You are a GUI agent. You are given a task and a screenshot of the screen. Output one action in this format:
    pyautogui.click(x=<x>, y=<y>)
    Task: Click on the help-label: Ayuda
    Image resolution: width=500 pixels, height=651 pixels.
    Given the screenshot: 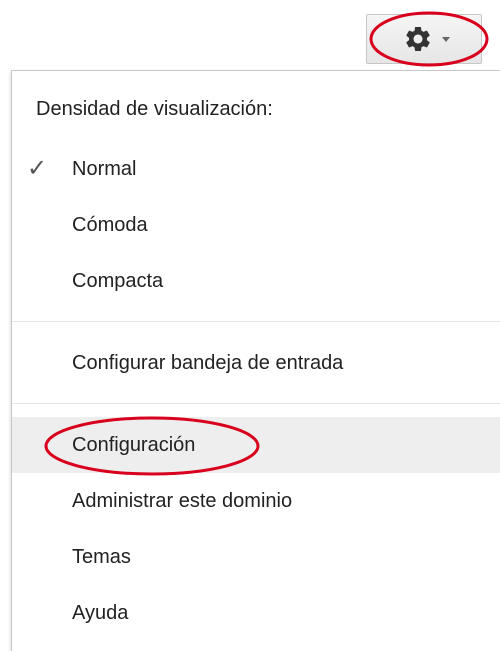 What is the action you would take?
    pyautogui.click(x=100, y=613)
    